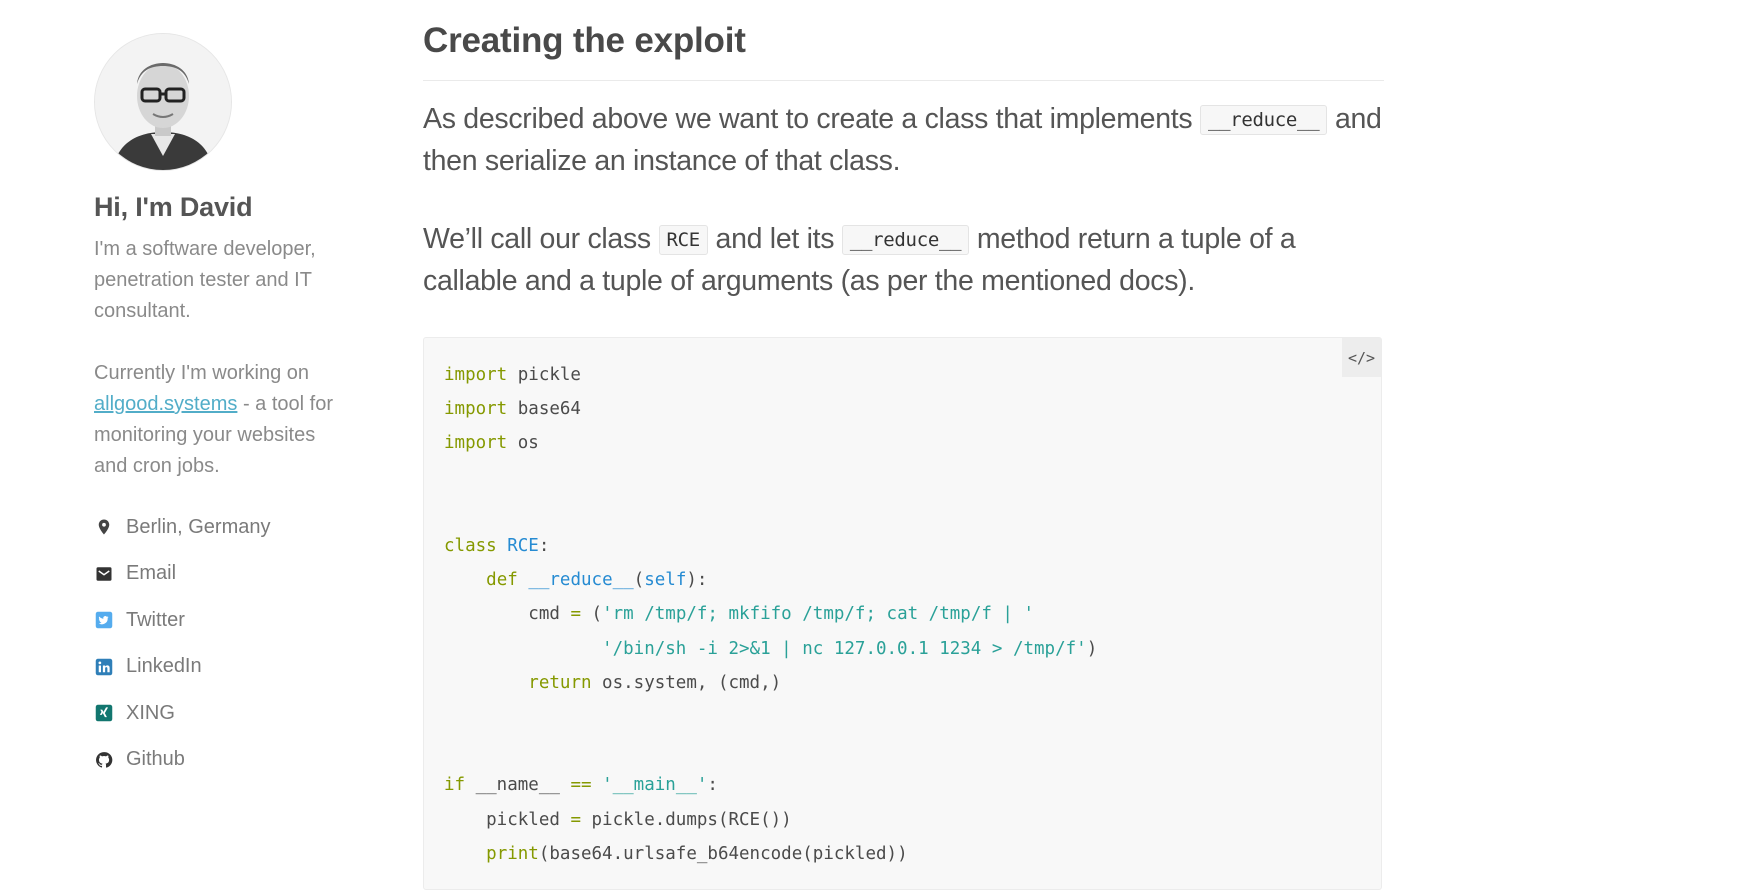 Image resolution: width=1746 pixels, height=892 pixels. I want to click on linkedin-label: LinkedIn, so click(164, 666).